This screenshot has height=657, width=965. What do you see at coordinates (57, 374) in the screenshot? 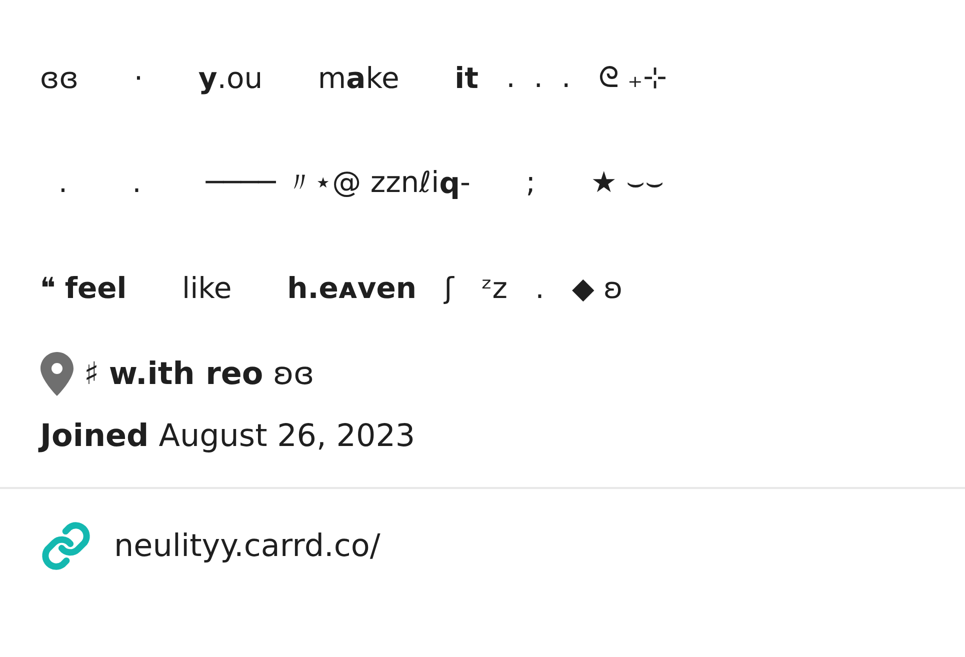
I see `location-pin-icon` at bounding box center [57, 374].